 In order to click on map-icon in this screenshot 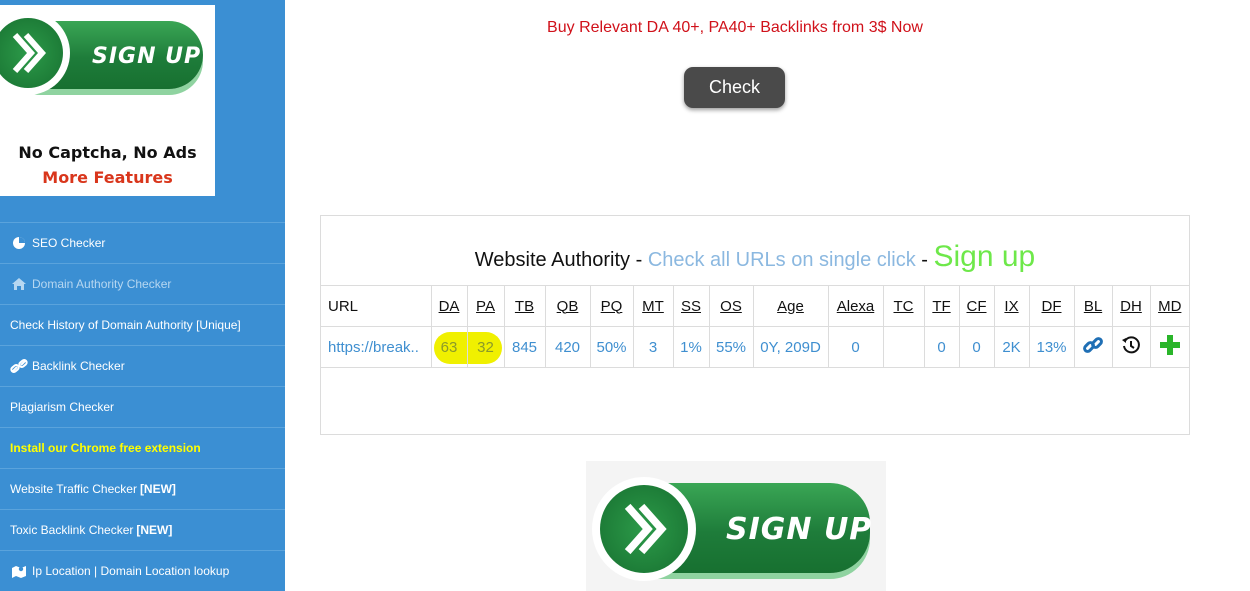, I will do `click(19, 571)`.